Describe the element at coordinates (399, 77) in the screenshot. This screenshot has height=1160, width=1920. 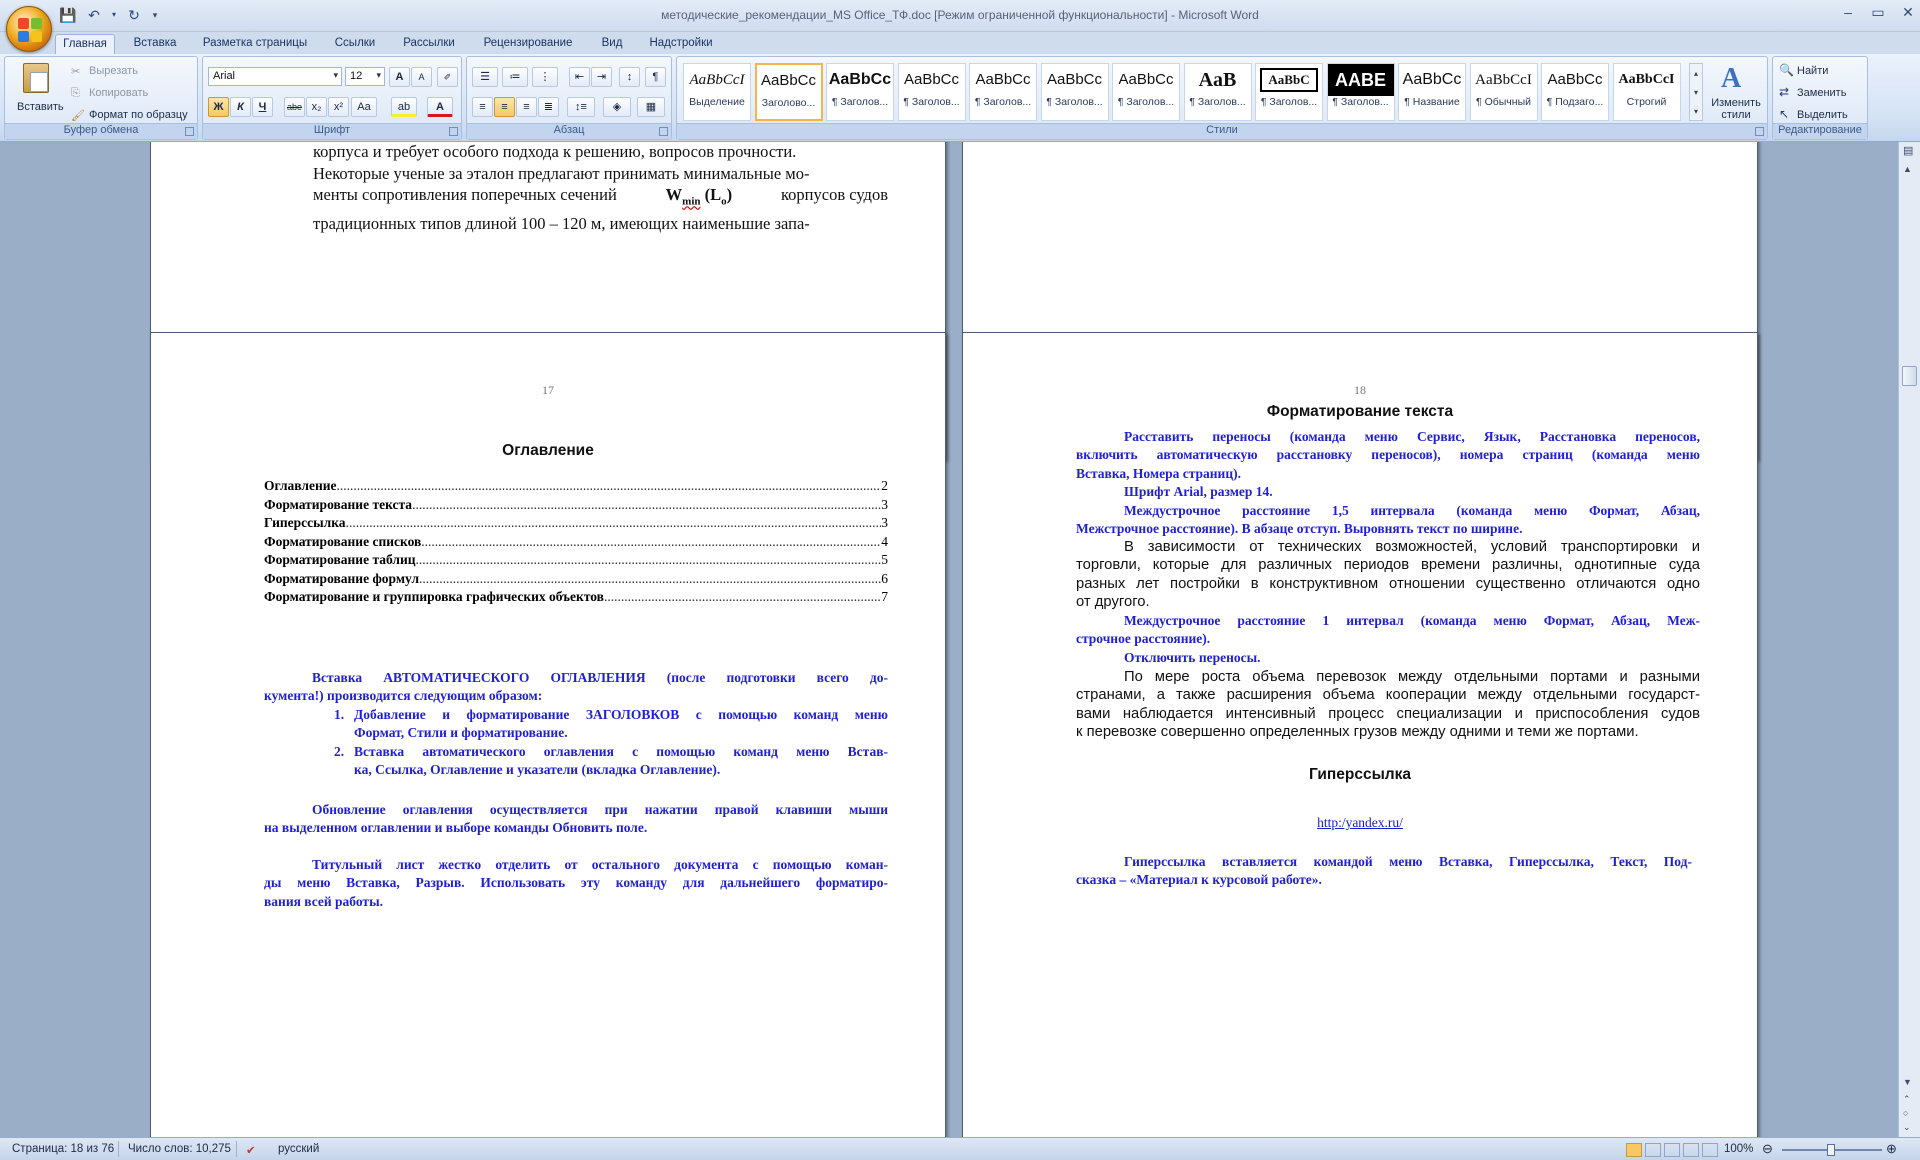
I see `grow-font-button: A` at that location.